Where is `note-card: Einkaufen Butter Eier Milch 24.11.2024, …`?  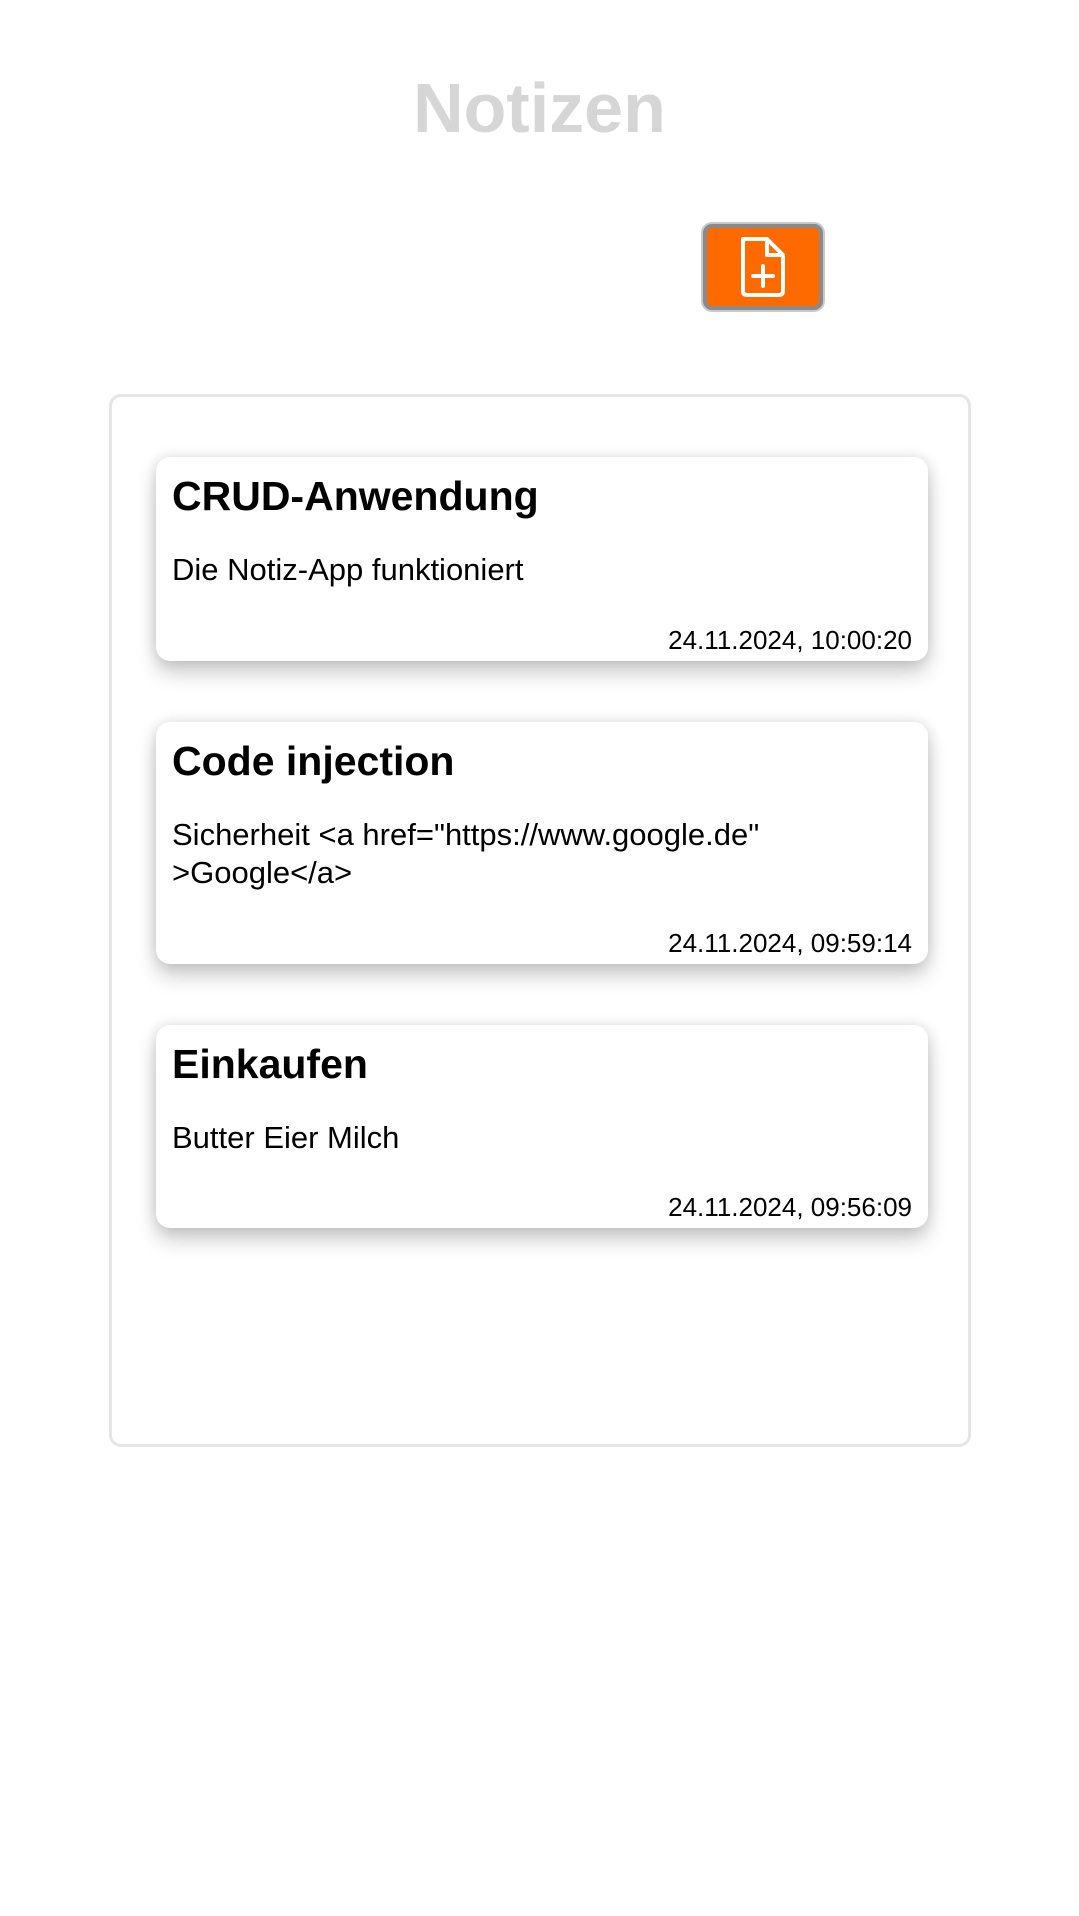
note-card: Einkaufen Butter Eier Milch 24.11.2024, … is located at coordinates (542, 1126).